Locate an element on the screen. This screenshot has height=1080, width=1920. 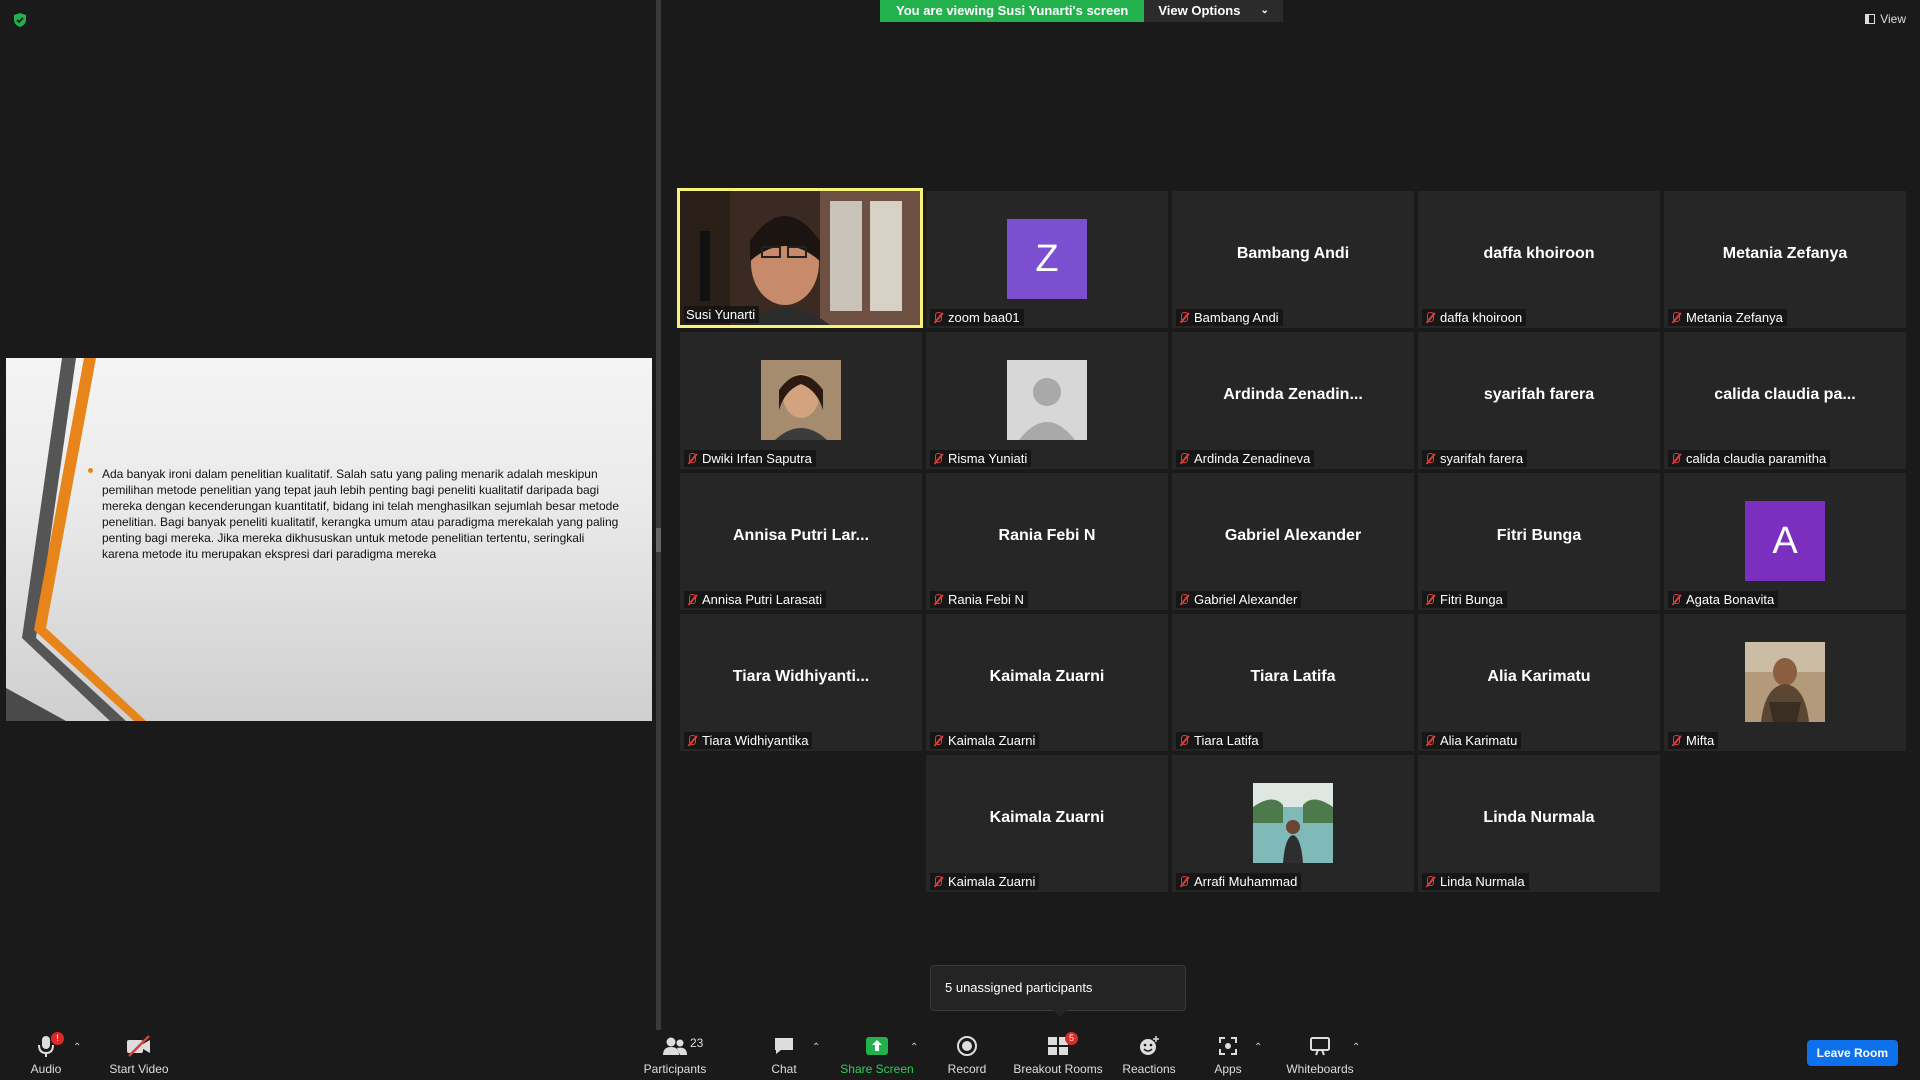
participant-name-label: Kaimala Zuarni is located at coordinates (985, 740).